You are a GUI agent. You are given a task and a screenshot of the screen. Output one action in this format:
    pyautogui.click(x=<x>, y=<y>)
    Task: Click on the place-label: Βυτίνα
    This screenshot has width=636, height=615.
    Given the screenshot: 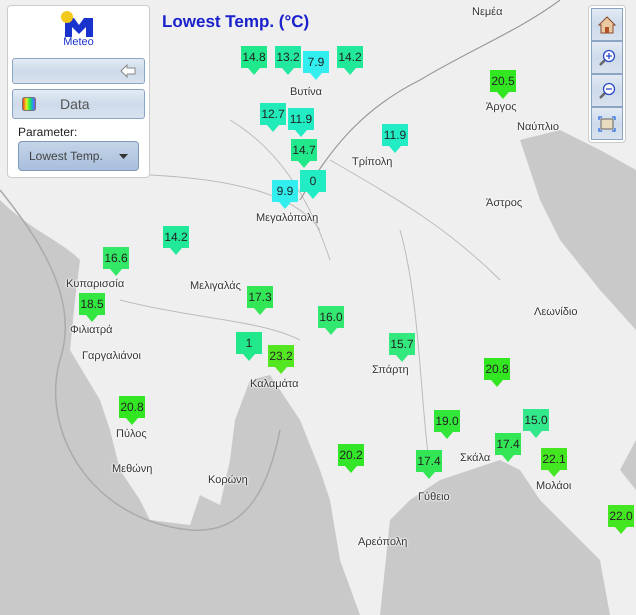 What is the action you would take?
    pyautogui.click(x=306, y=92)
    